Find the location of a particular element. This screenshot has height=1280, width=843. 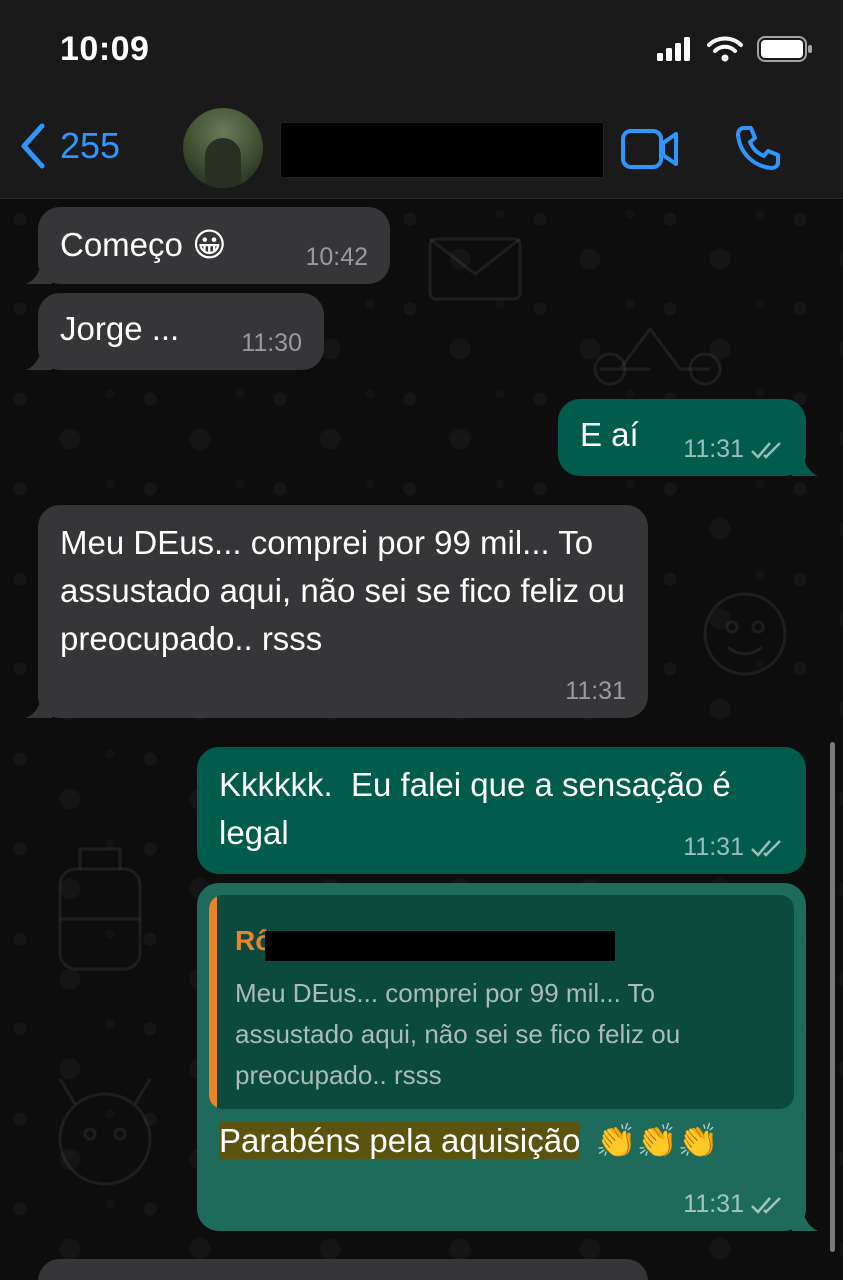

quote-accent-bar is located at coordinates (213, 1002).